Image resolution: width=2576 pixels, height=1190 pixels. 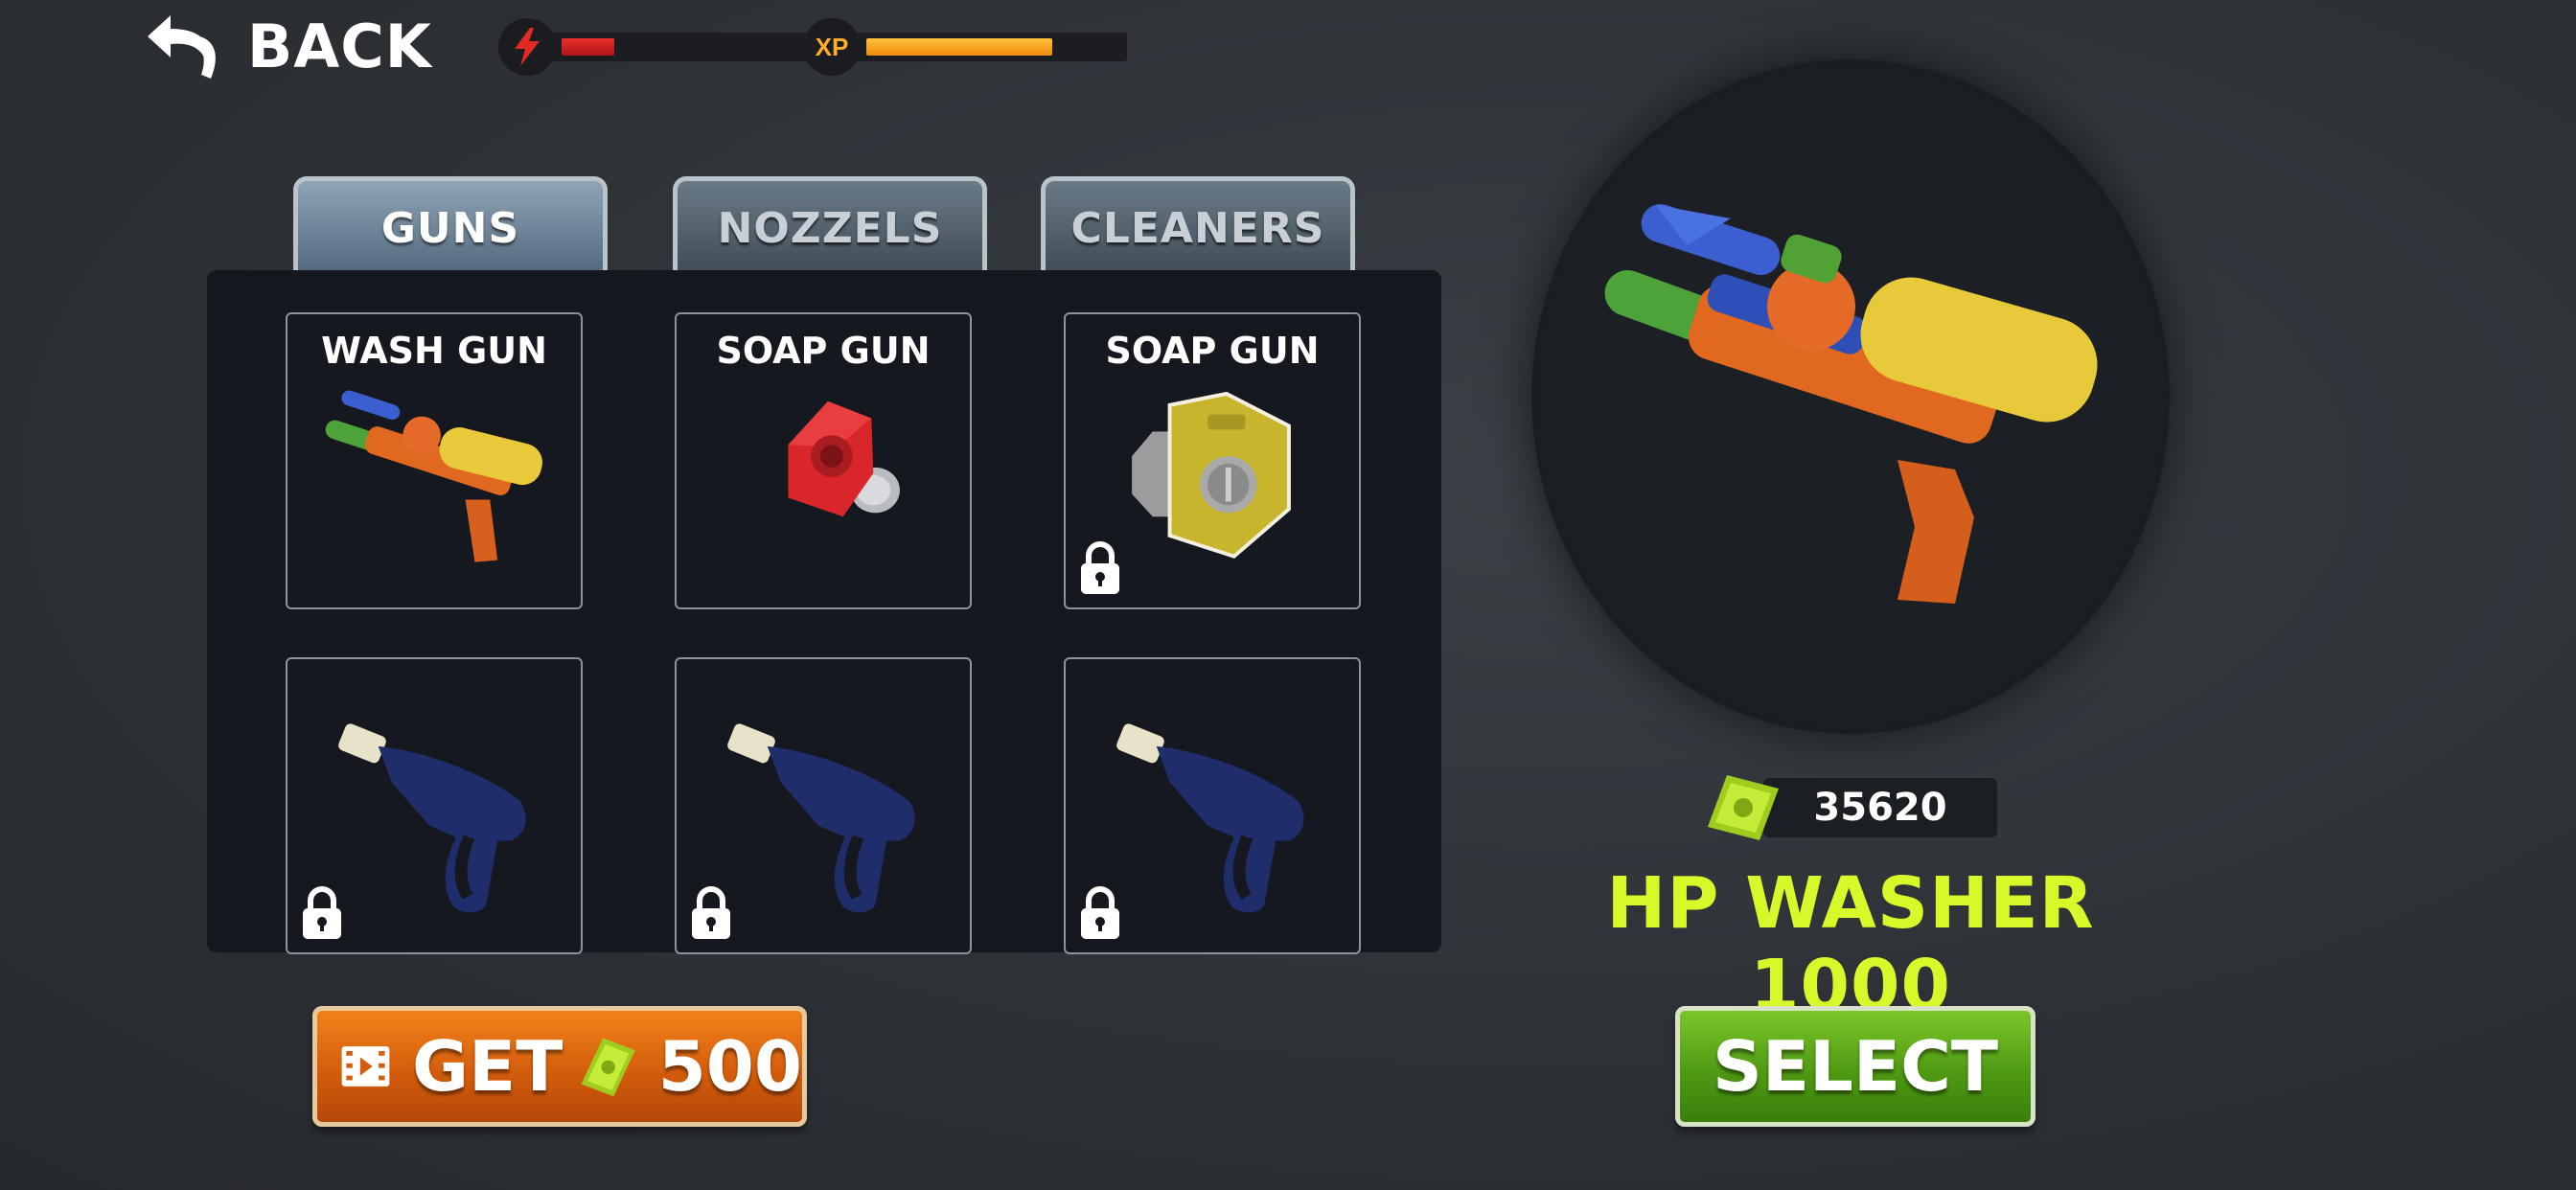 What do you see at coordinates (959, 47) in the screenshot?
I see `xp-fill` at bounding box center [959, 47].